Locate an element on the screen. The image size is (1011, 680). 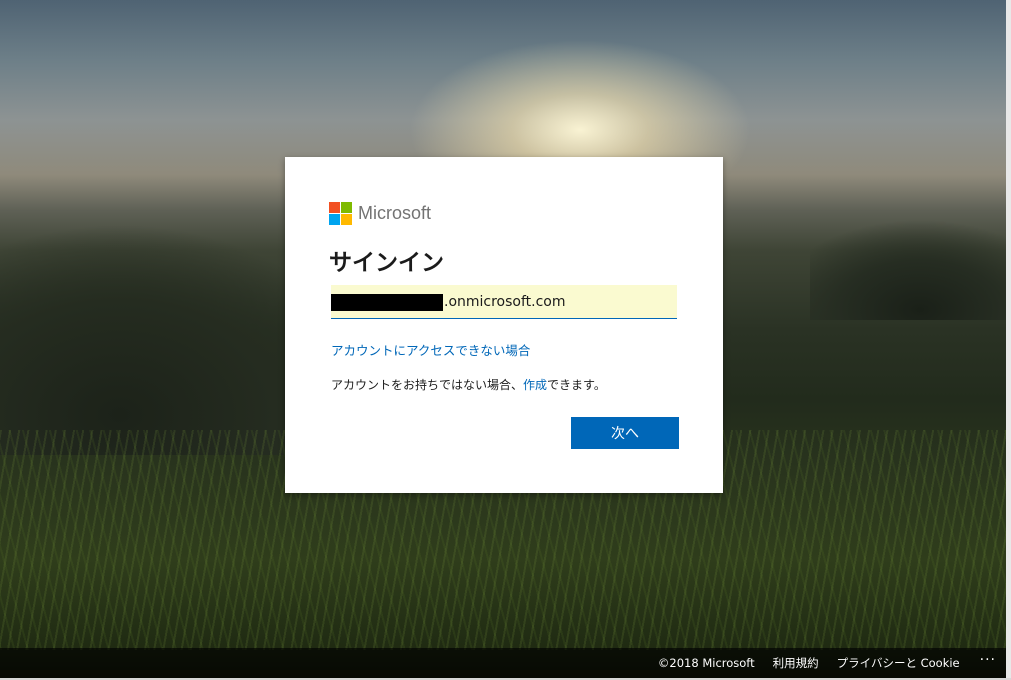
logo-square-red is located at coordinates (334, 207).